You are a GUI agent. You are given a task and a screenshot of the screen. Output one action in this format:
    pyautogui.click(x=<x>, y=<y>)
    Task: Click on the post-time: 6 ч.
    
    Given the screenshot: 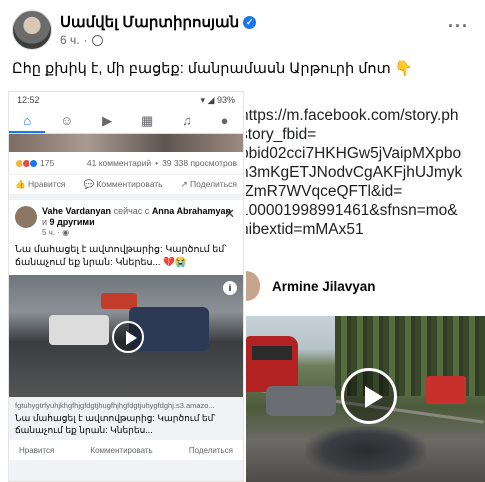 What is the action you would take?
    pyautogui.click(x=70, y=40)
    